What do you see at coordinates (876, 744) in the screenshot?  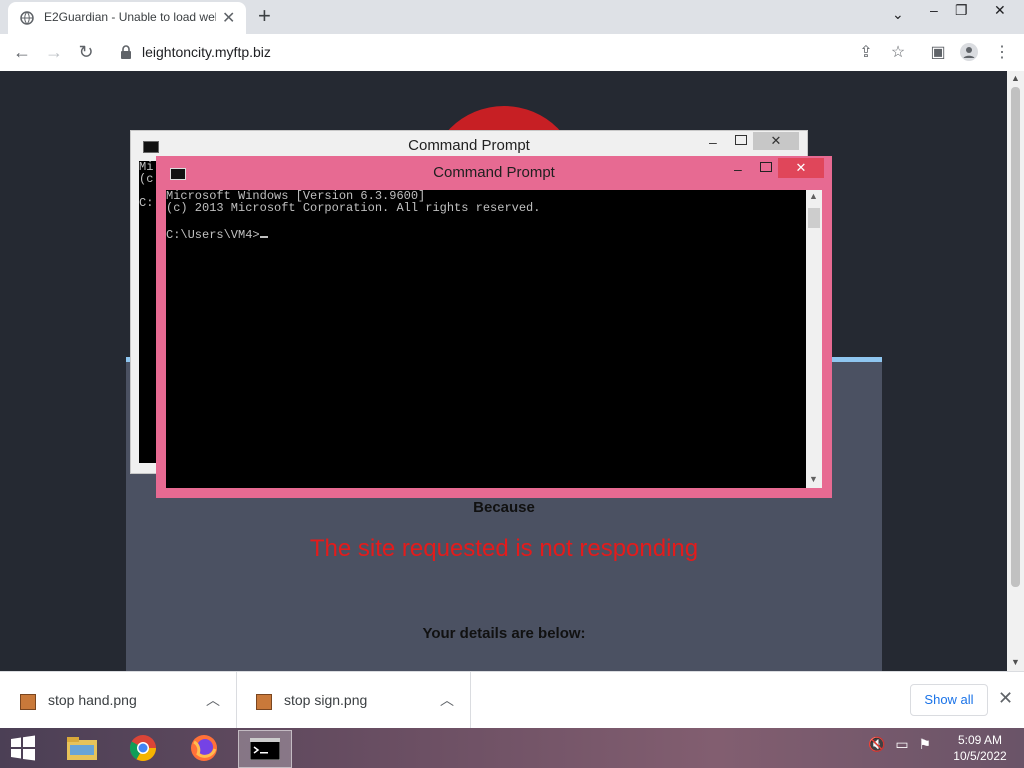 I see `volume-muted-icon: 🔇` at bounding box center [876, 744].